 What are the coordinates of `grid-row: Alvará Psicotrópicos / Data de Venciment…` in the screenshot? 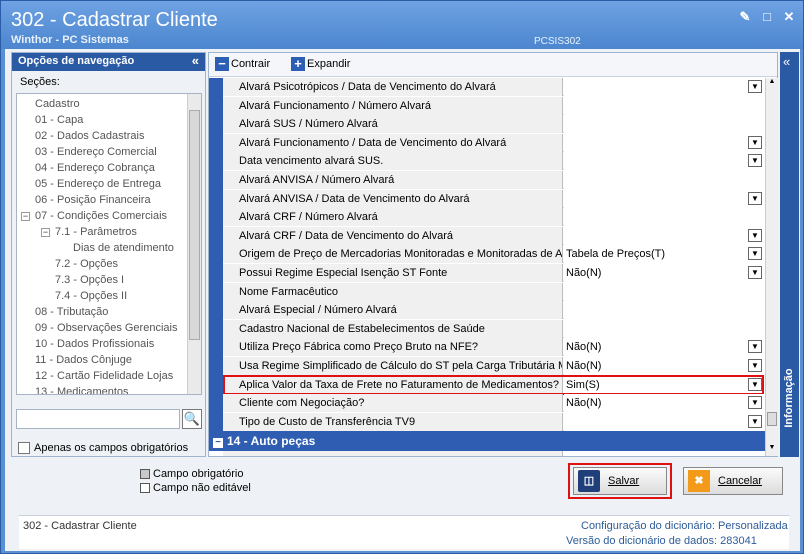 It's located at (494, 87).